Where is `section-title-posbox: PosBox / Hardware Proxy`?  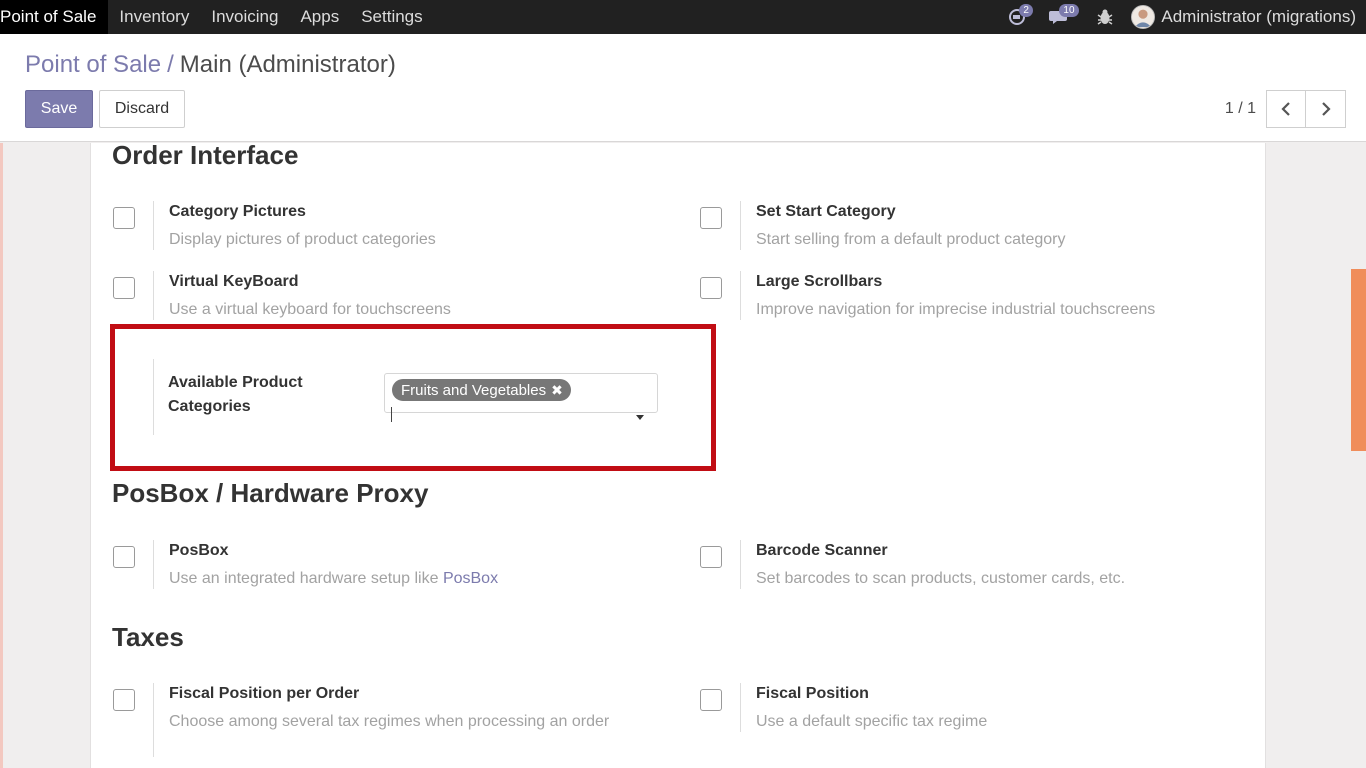 section-title-posbox: PosBox / Hardware Proxy is located at coordinates (270, 493).